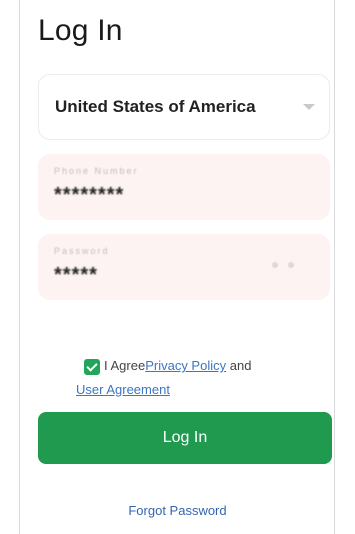 The width and height of the screenshot is (355, 534). Describe the element at coordinates (185, 365) in the screenshot. I see `privacy-policy-link: Privacy Policy` at that location.